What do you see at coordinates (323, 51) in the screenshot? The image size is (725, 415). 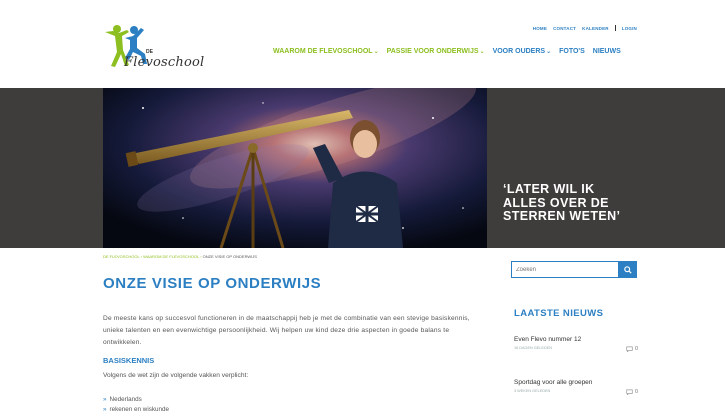 I see `nav-item-label: WAAROM DE FLEVOSCHOOL` at bounding box center [323, 51].